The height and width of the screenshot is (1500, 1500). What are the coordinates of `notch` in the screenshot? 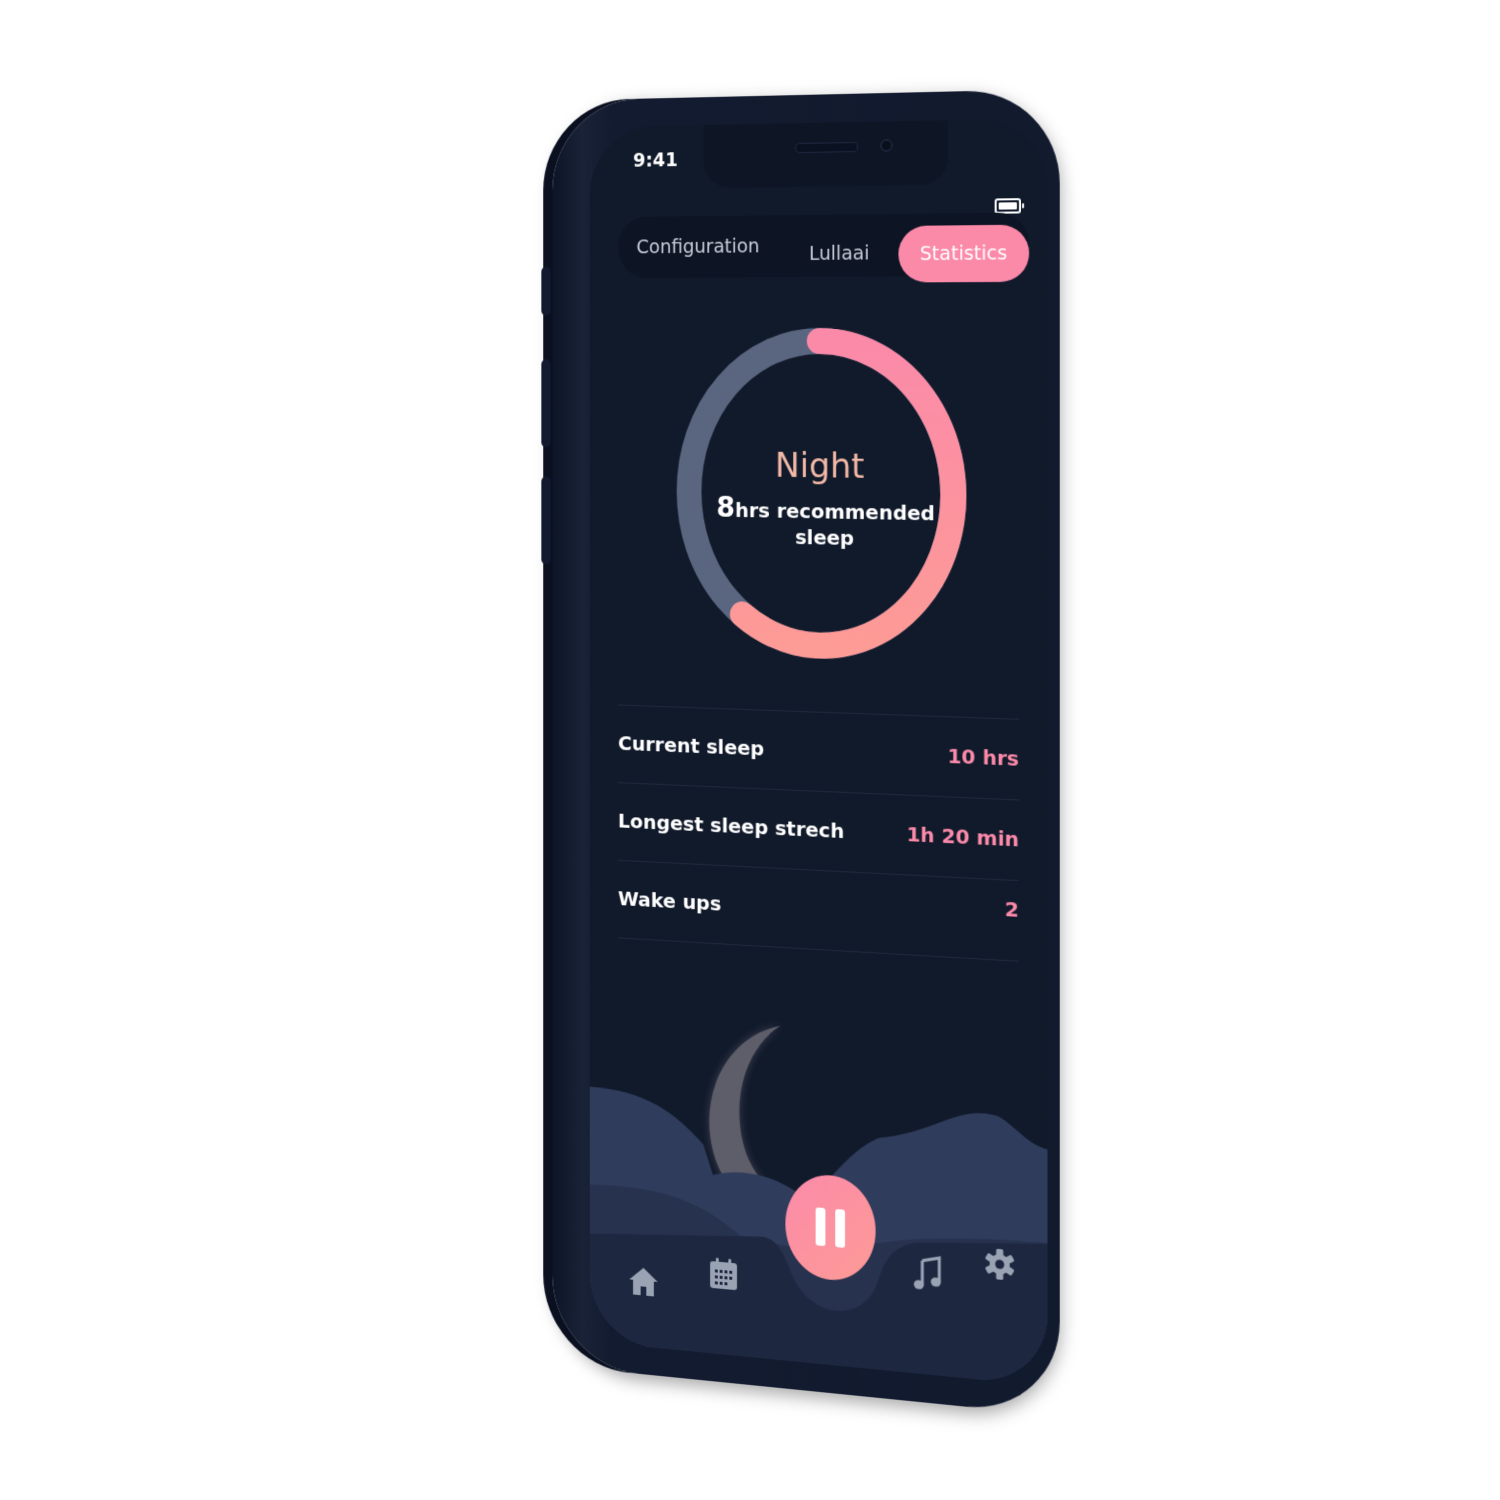 It's located at (826, 154).